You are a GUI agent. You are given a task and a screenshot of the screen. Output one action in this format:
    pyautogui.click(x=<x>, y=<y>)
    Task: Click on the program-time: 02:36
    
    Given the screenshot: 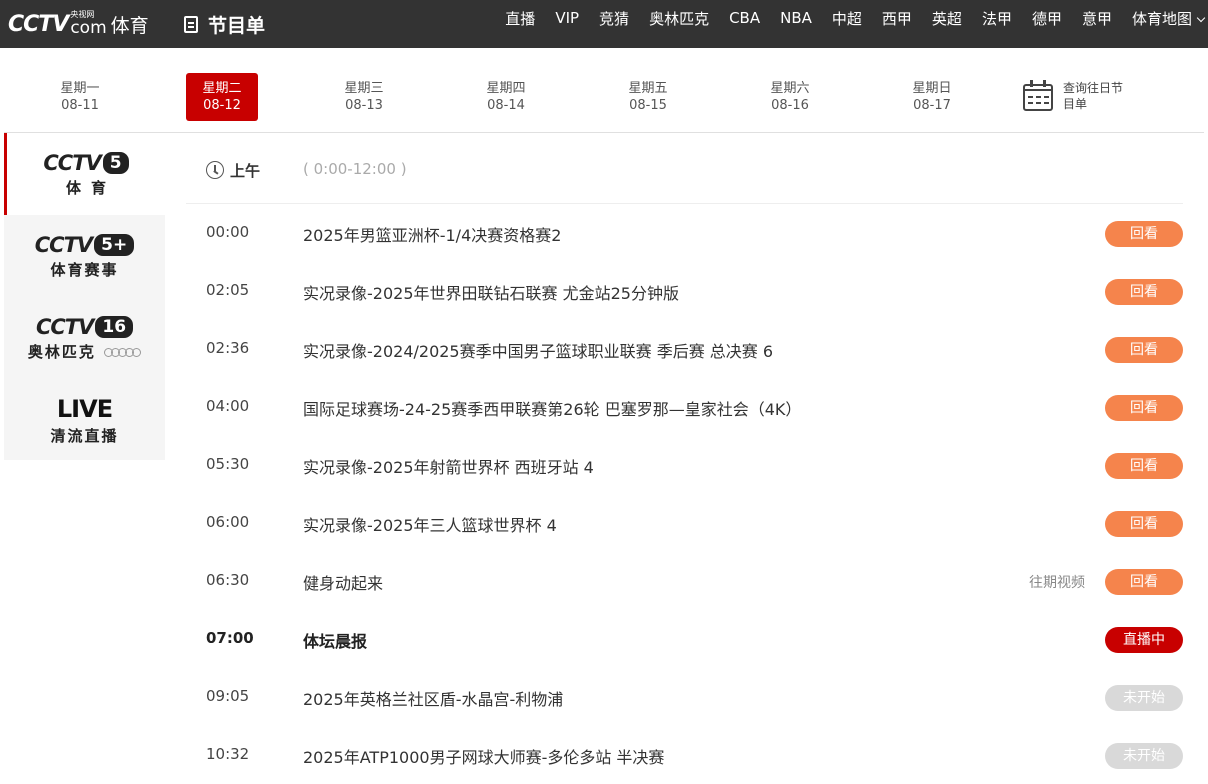 What is the action you would take?
    pyautogui.click(x=228, y=348)
    